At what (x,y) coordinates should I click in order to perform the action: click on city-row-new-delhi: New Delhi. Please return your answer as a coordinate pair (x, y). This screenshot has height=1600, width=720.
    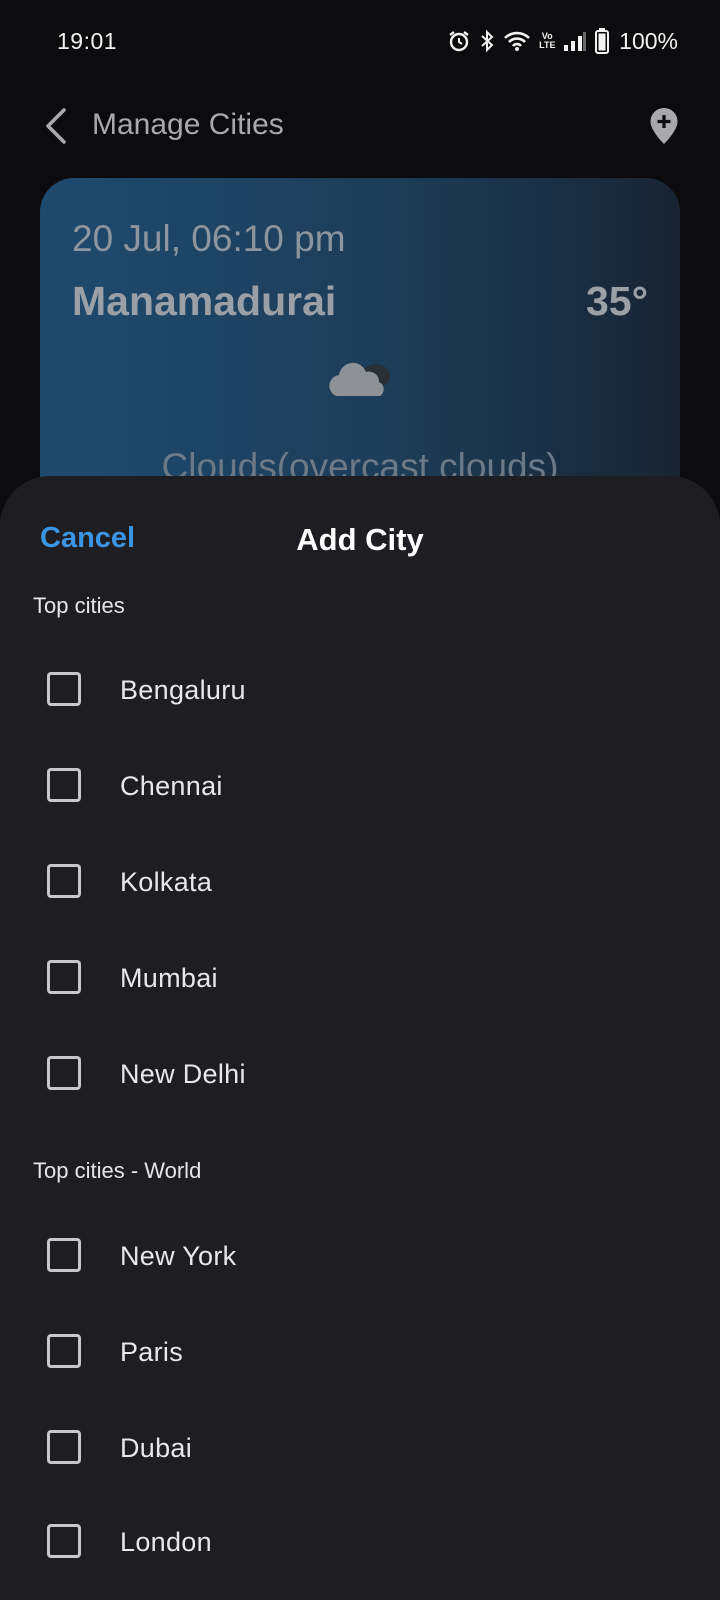
    Looking at the image, I should click on (360, 1074).